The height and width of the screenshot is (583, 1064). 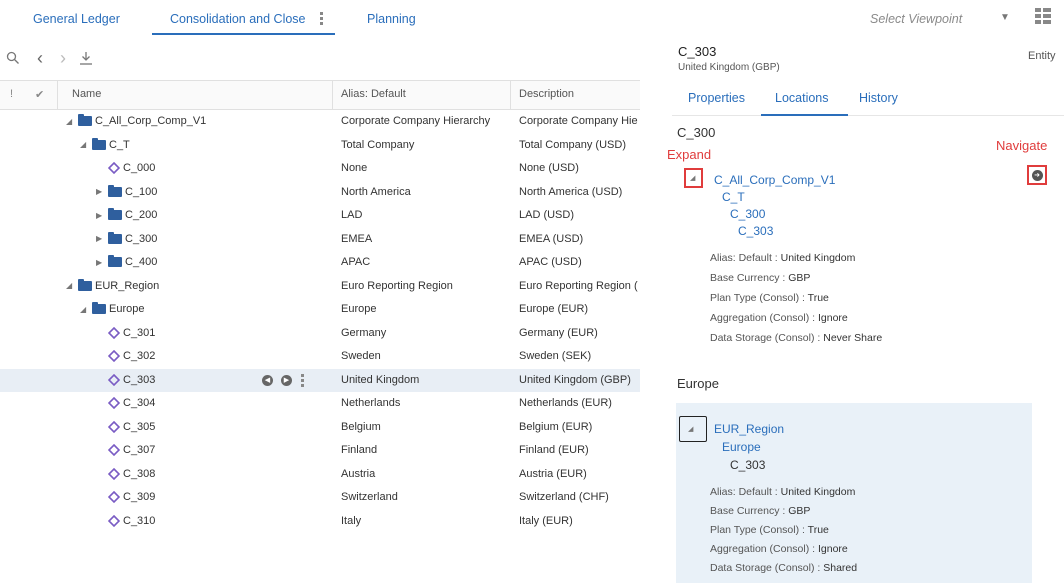 What do you see at coordinates (769, 530) in the screenshot?
I see `property-line: Plan Type (Consol) : True` at bounding box center [769, 530].